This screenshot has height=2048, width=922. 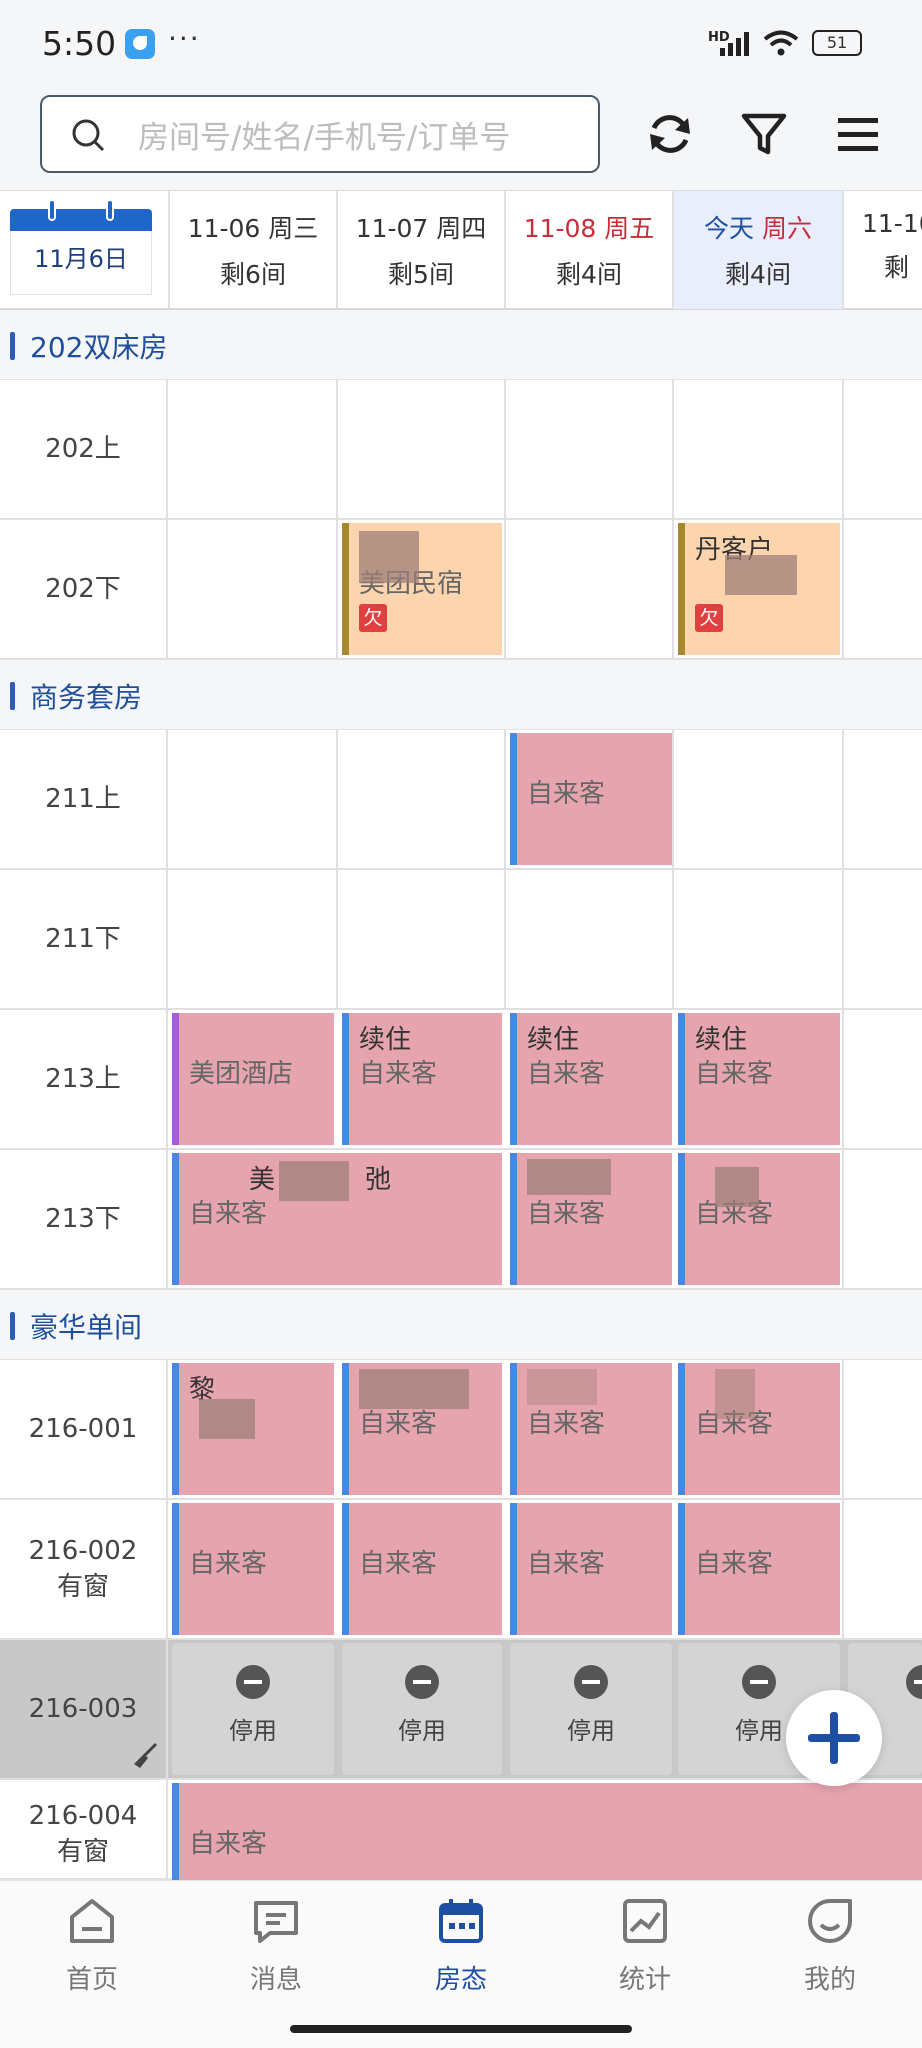 I want to click on room-label: 216-001, so click(x=84, y=1429).